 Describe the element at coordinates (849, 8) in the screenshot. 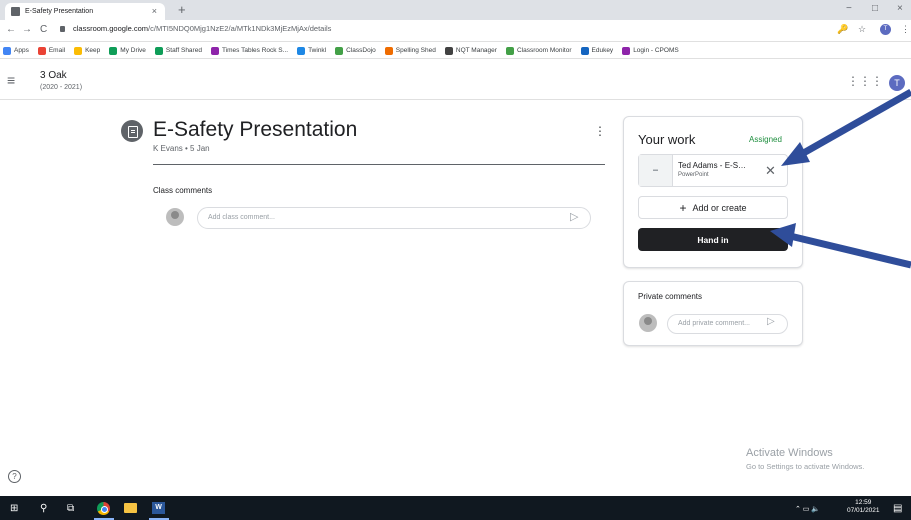

I see `minimize-button: −` at that location.